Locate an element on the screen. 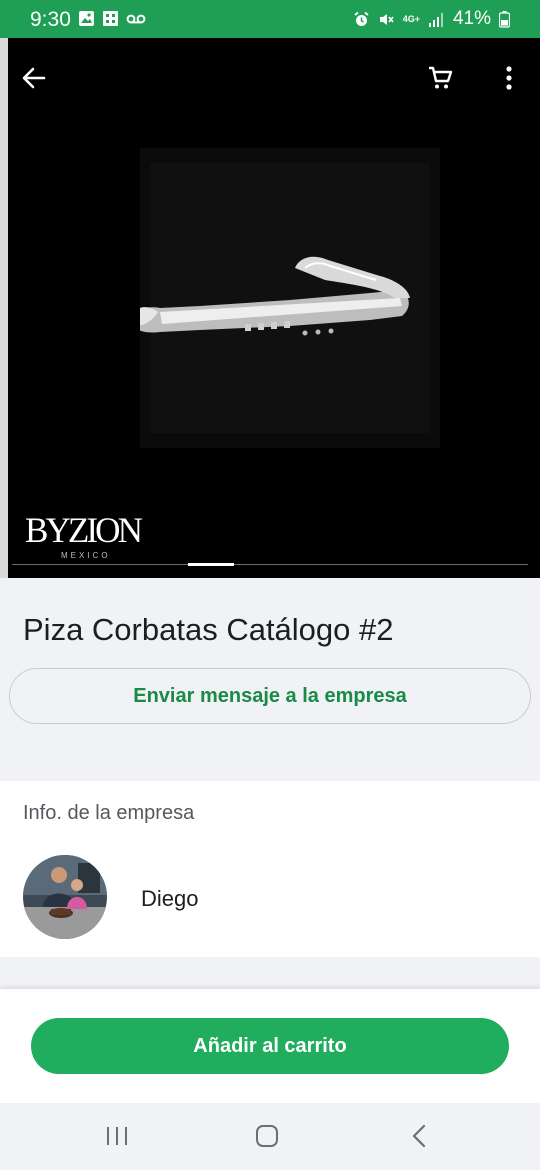 The image size is (540, 1170). business-name: Diego is located at coordinates (169, 899).